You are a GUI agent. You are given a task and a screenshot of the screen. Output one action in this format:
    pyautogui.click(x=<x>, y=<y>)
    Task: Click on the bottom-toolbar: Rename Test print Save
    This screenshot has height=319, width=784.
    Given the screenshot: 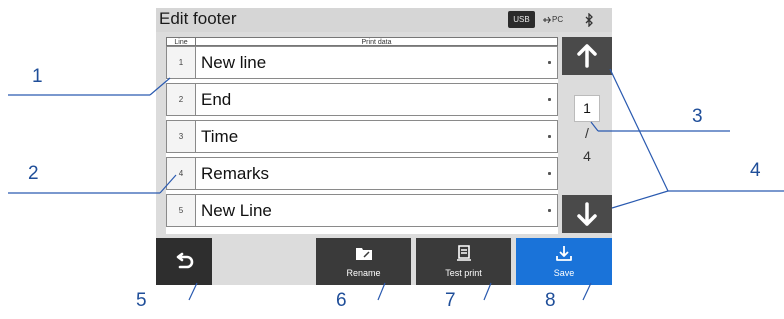 What is the action you would take?
    pyautogui.click(x=384, y=261)
    